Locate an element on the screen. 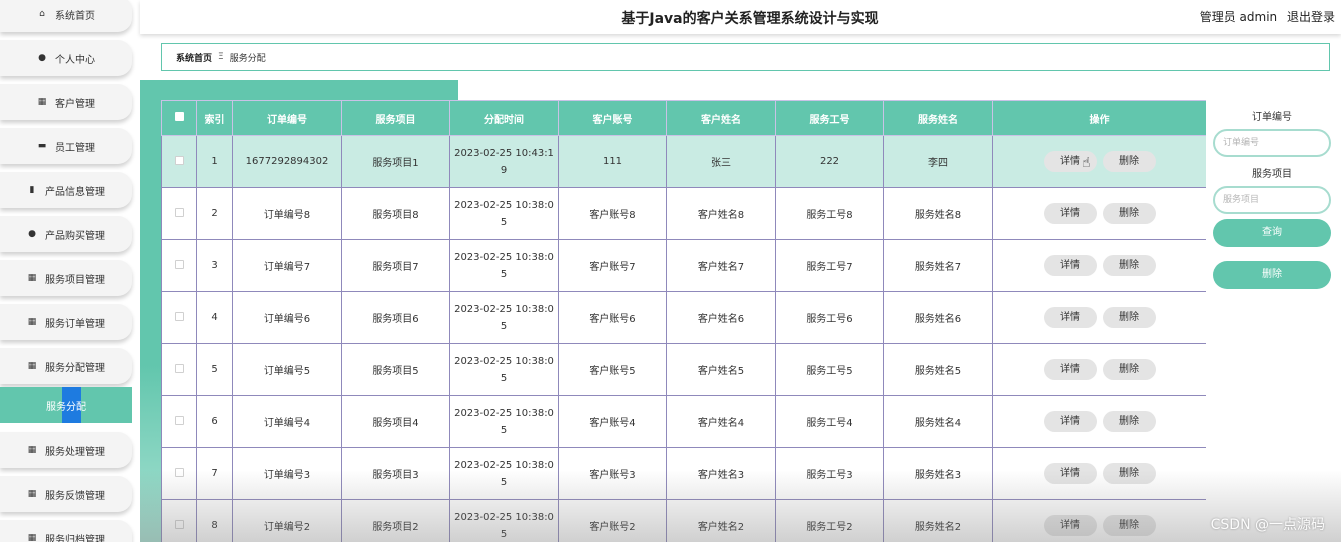 The height and width of the screenshot is (542, 1341). sidebar-item-label: 服务项目管理 is located at coordinates (75, 280).